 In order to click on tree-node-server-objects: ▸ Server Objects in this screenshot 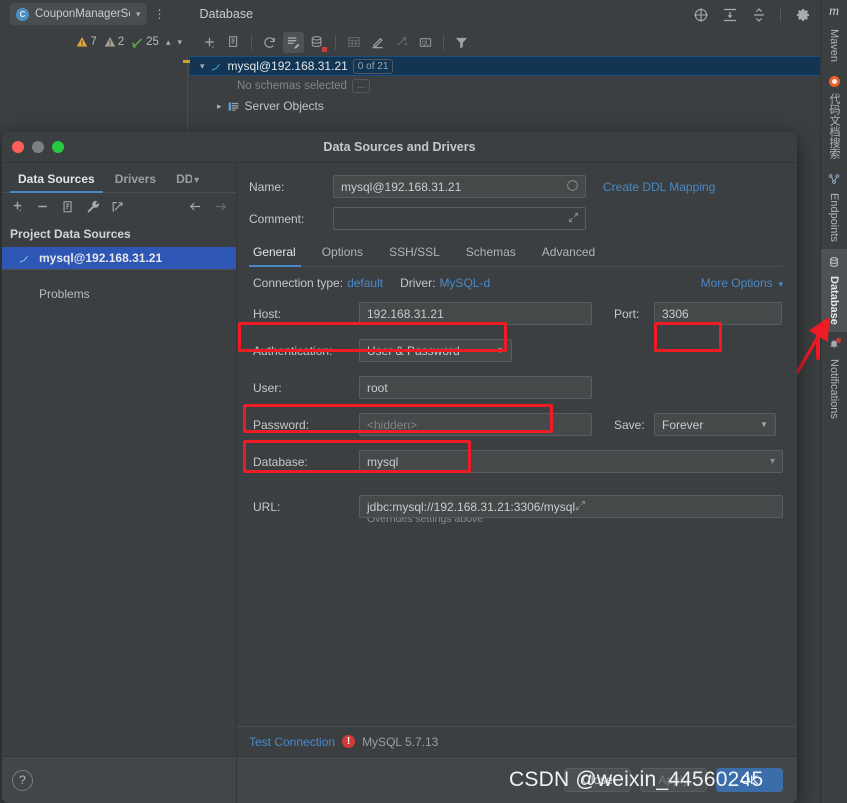, I will do `click(505, 106)`.